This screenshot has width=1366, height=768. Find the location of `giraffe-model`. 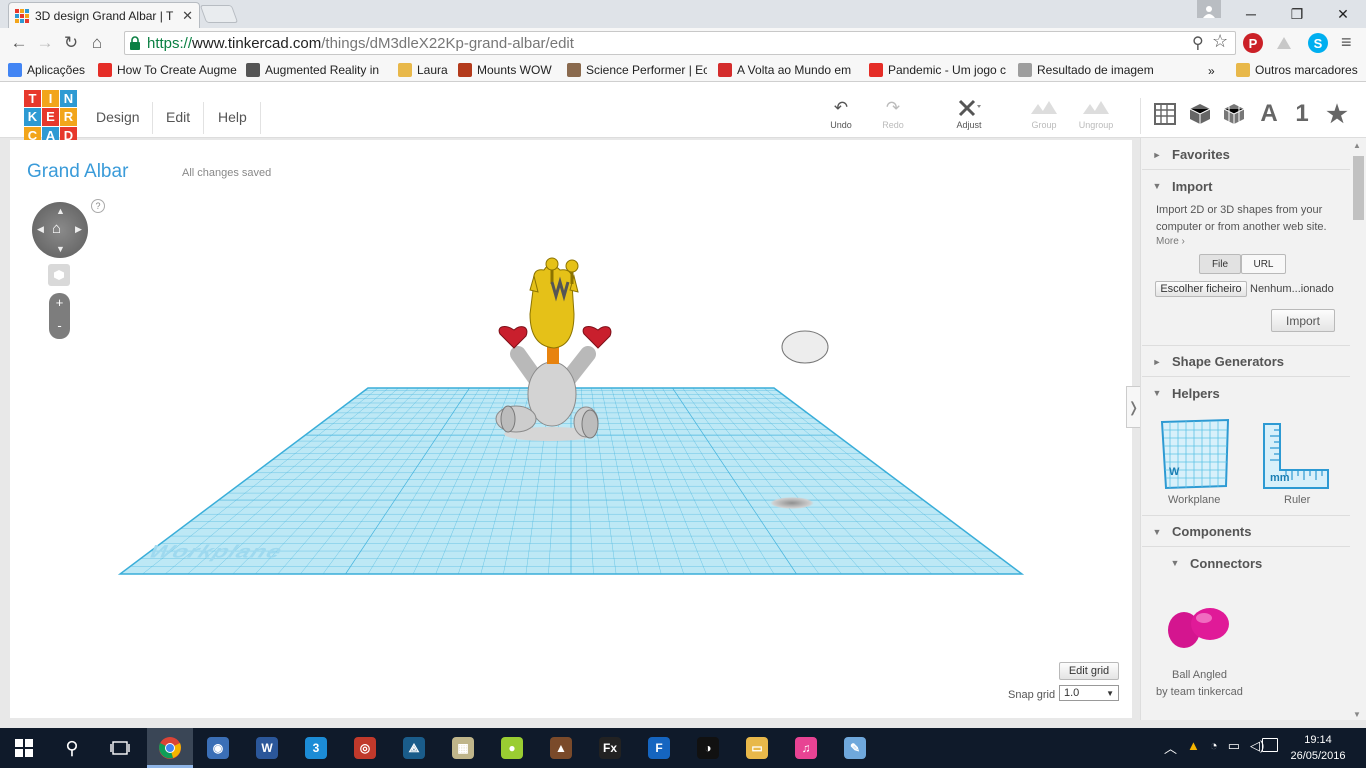

giraffe-model is located at coordinates (555, 350).